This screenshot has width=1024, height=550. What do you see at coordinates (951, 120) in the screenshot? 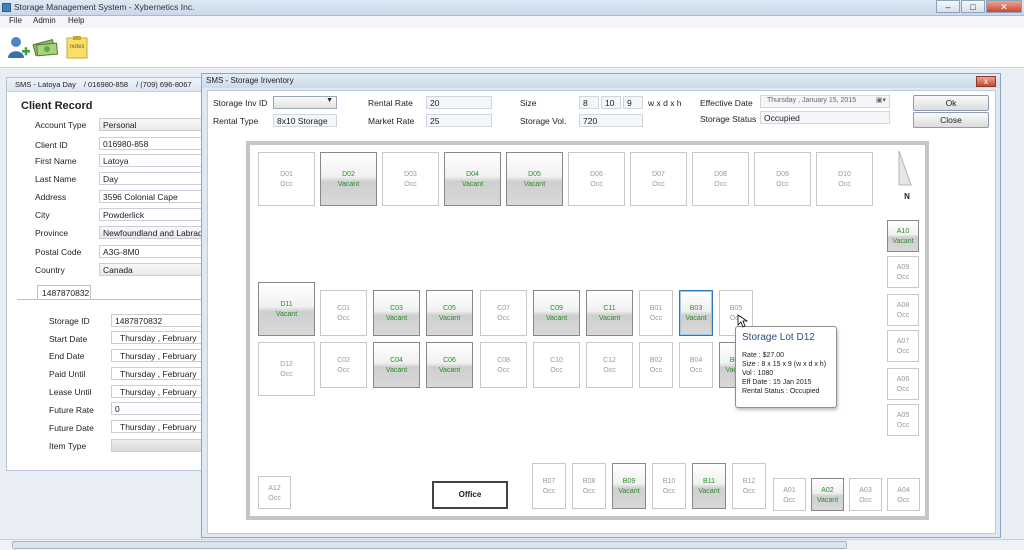
I see `close-button: Close` at bounding box center [951, 120].